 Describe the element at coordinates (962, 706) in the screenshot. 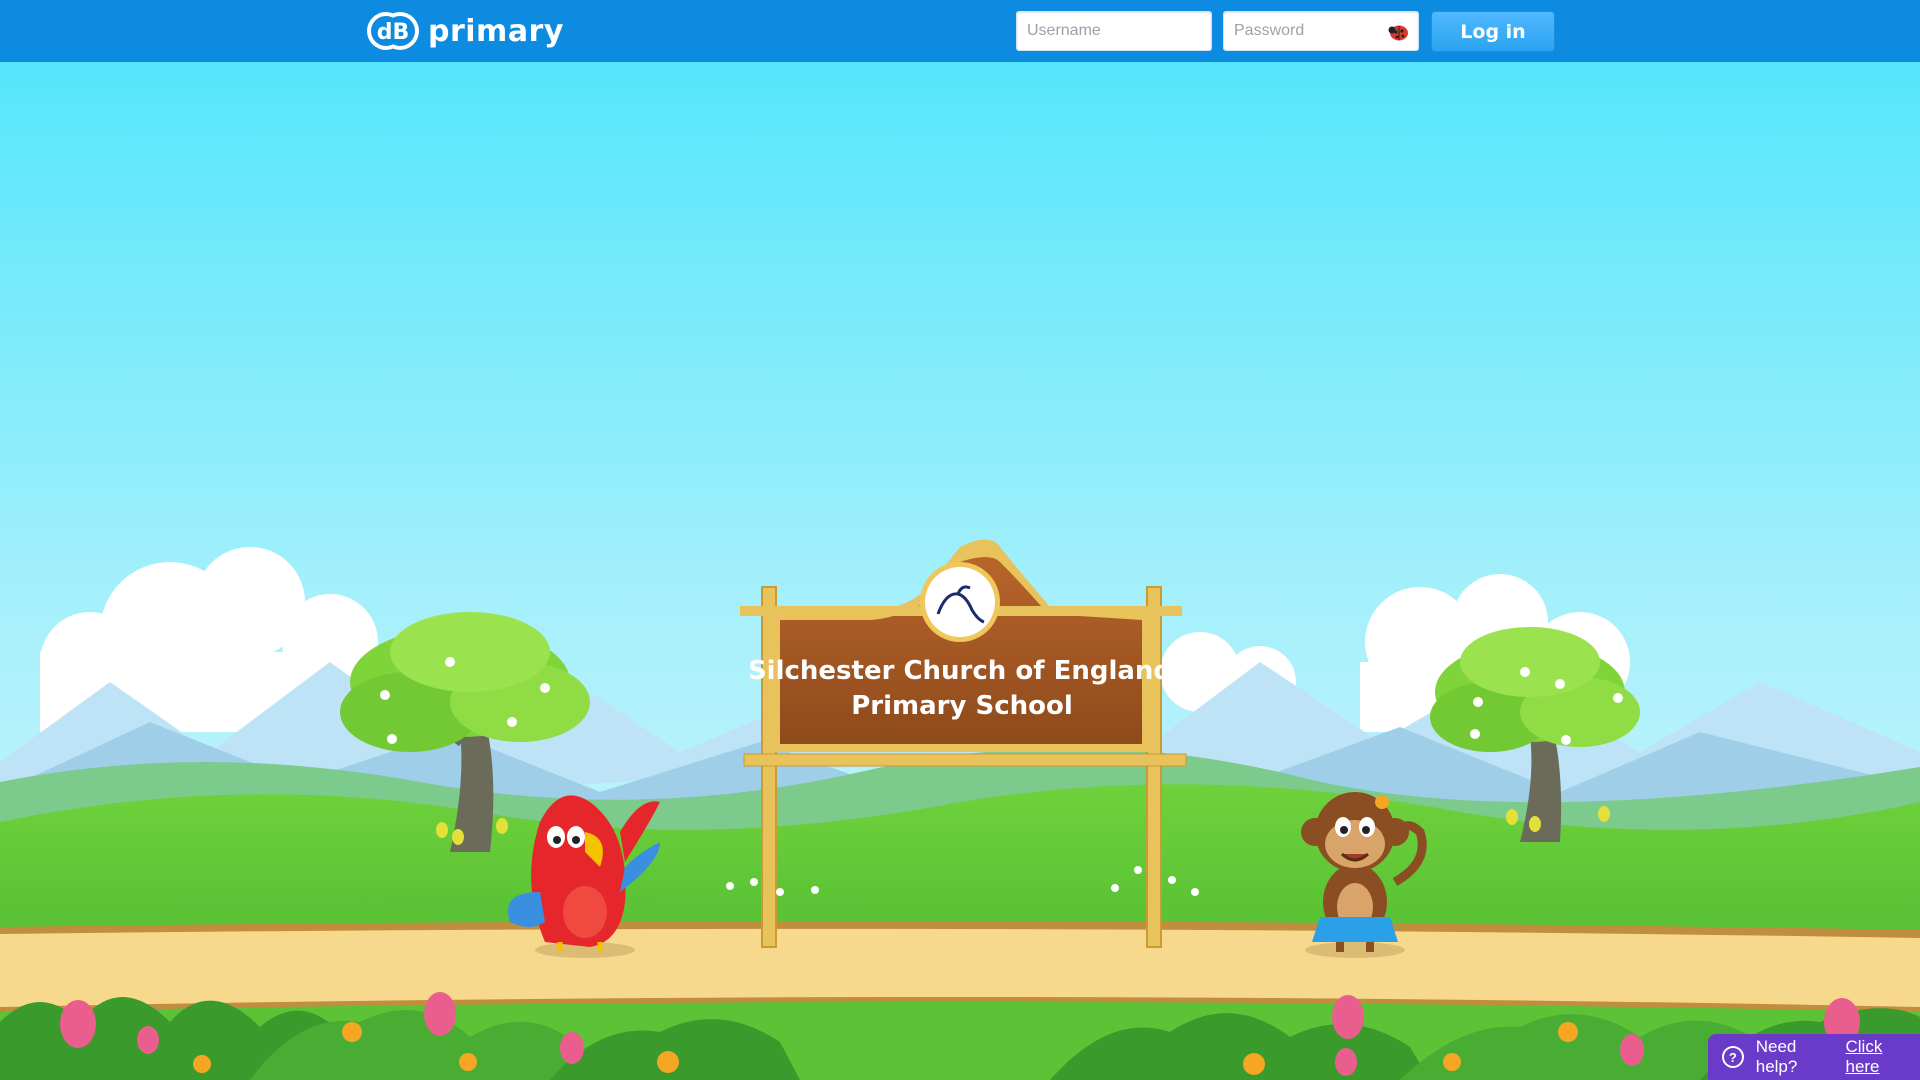

I see `school-name-line2: Primary School` at that location.